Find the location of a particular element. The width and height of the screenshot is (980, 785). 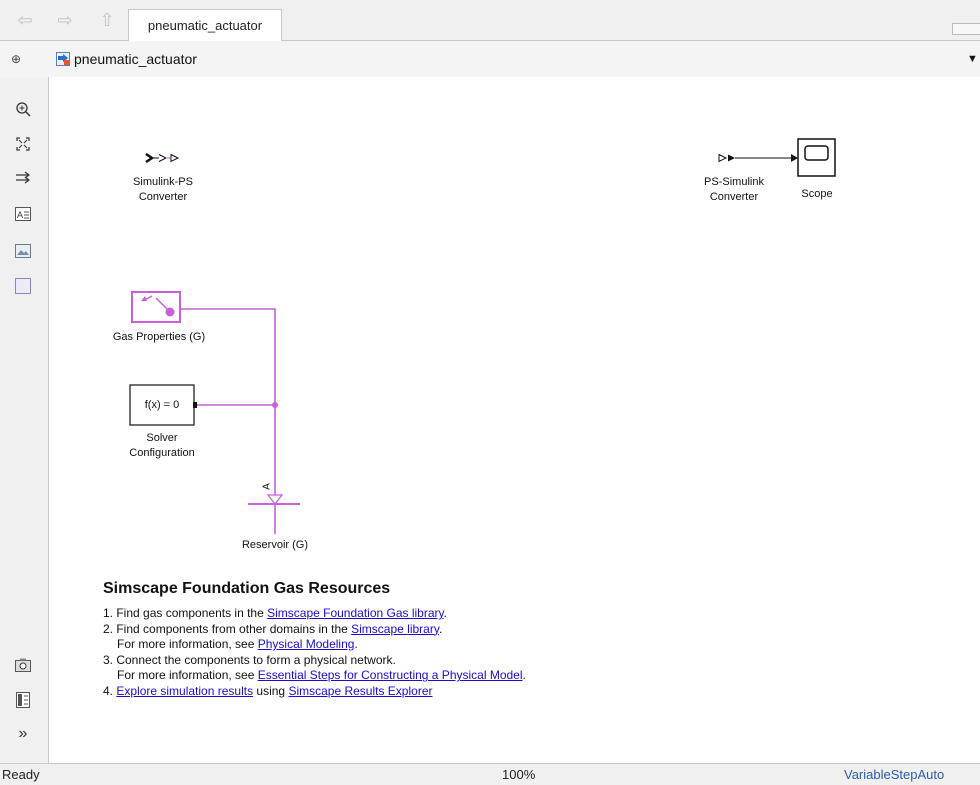

simulink-ps-label: Simulink-PS Converter is located at coordinates (163, 189).